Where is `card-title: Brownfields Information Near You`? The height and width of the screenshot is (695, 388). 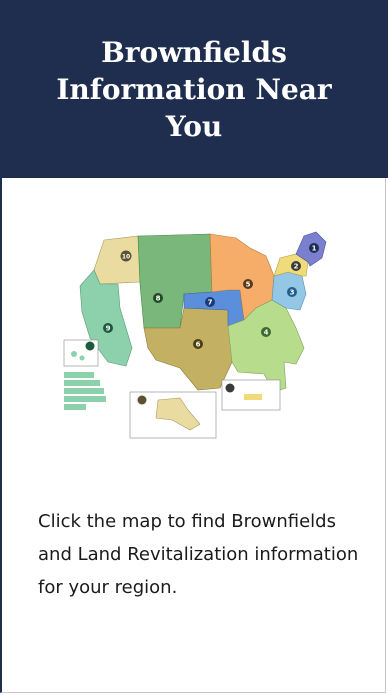 card-title: Brownfields Information Near You is located at coordinates (194, 89).